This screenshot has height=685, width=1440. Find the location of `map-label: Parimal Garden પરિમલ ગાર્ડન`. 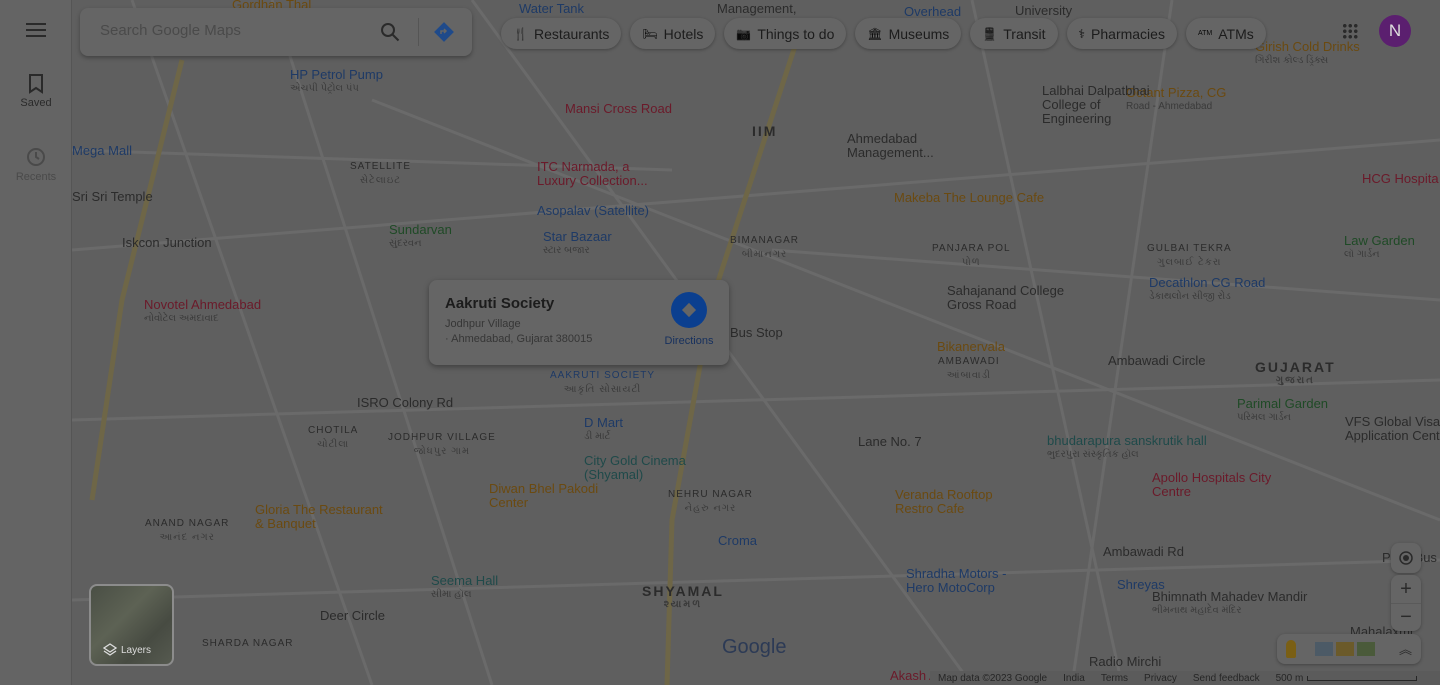

map-label: Parimal Garden પરિમલ ગાર્ડન is located at coordinates (1282, 411).